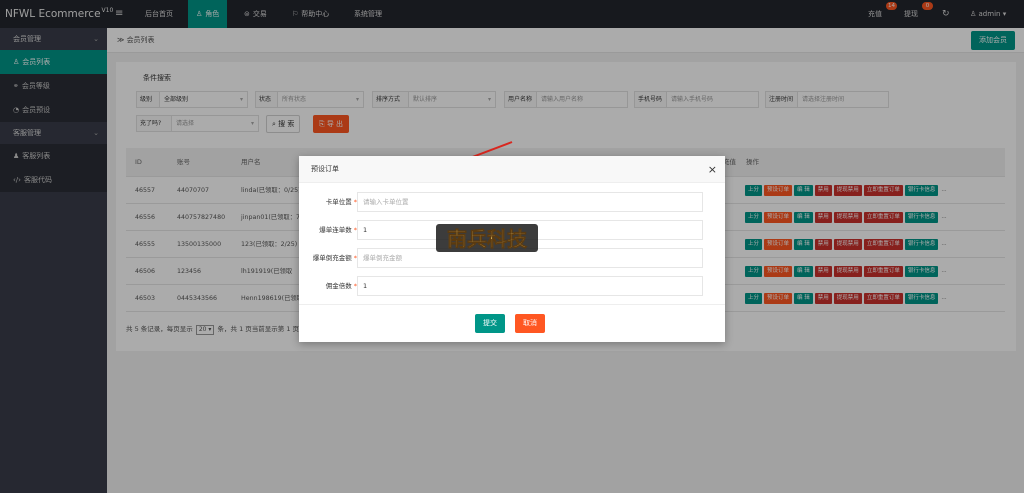 This screenshot has width=1024, height=493. What do you see at coordinates (325, 169) in the screenshot?
I see `modal-title: 预设订单` at bounding box center [325, 169].